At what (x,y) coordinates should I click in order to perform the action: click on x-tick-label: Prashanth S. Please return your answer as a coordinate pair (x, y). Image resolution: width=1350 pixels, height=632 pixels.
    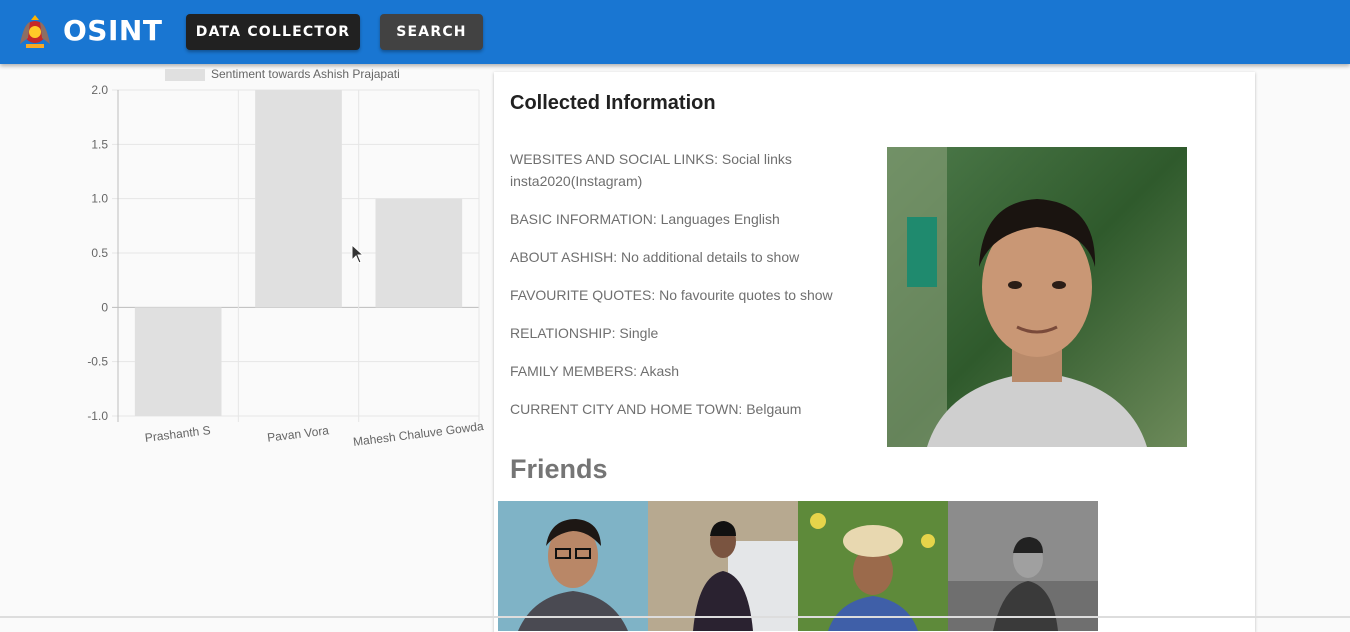
    Looking at the image, I should click on (177, 434).